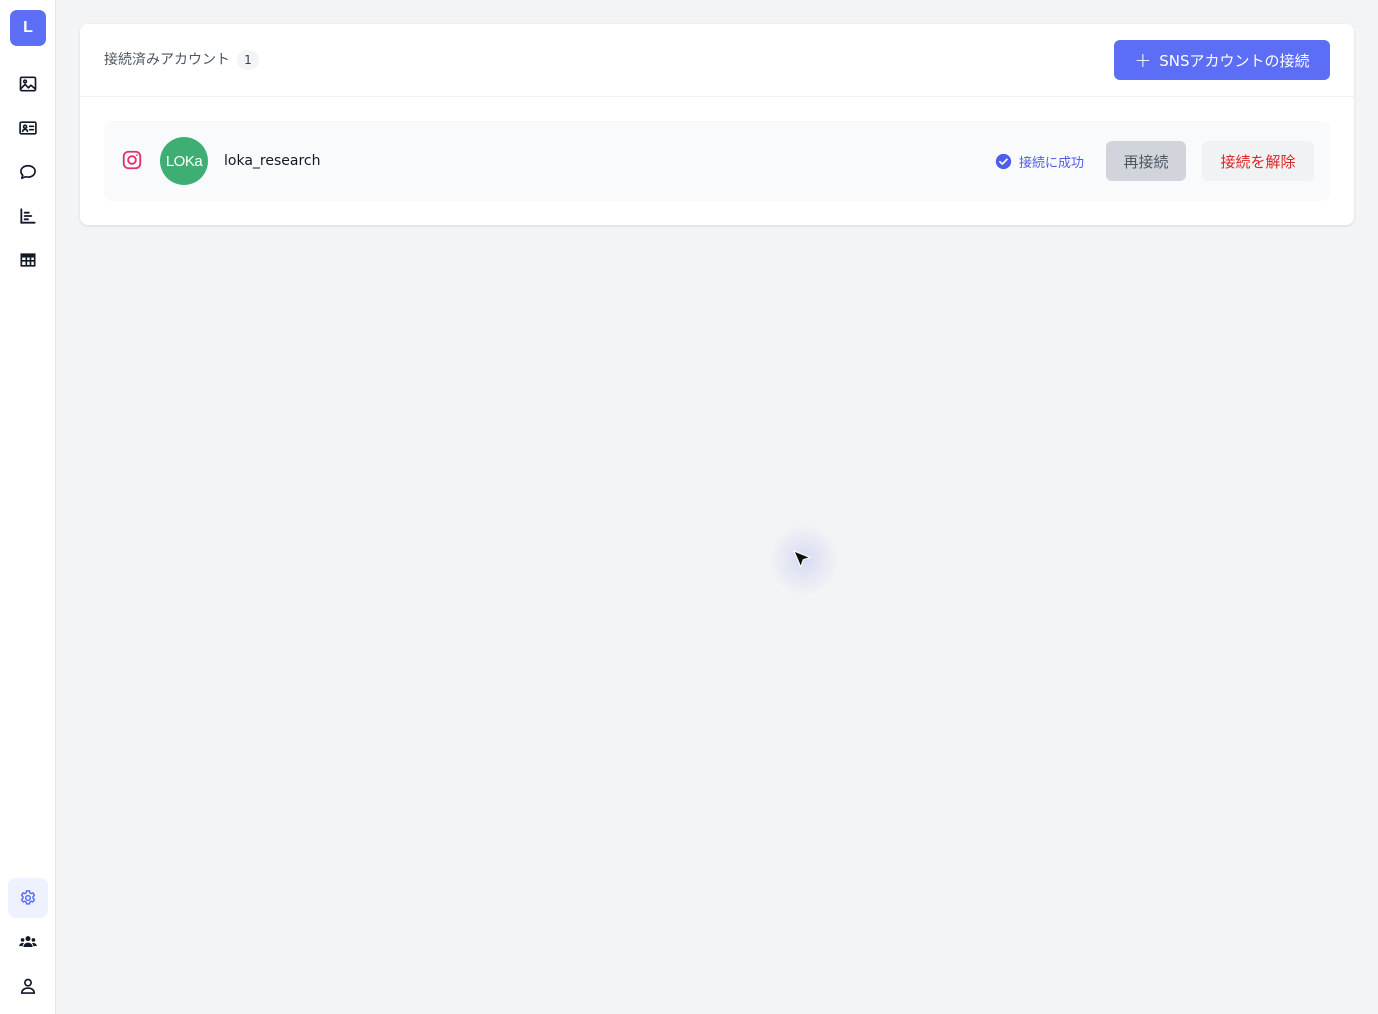  I want to click on disconnect-button: 接続を解除, so click(1258, 161).